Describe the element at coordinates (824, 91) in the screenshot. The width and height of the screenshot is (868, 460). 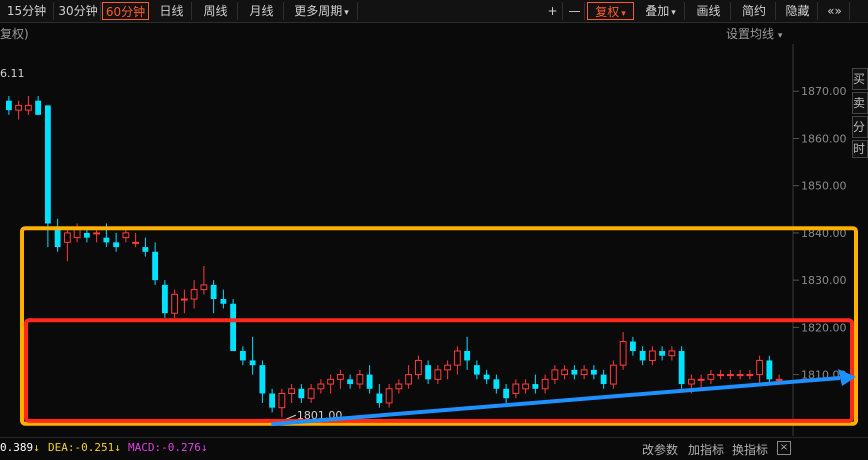
I see `y-tick-label: 1870.00` at that location.